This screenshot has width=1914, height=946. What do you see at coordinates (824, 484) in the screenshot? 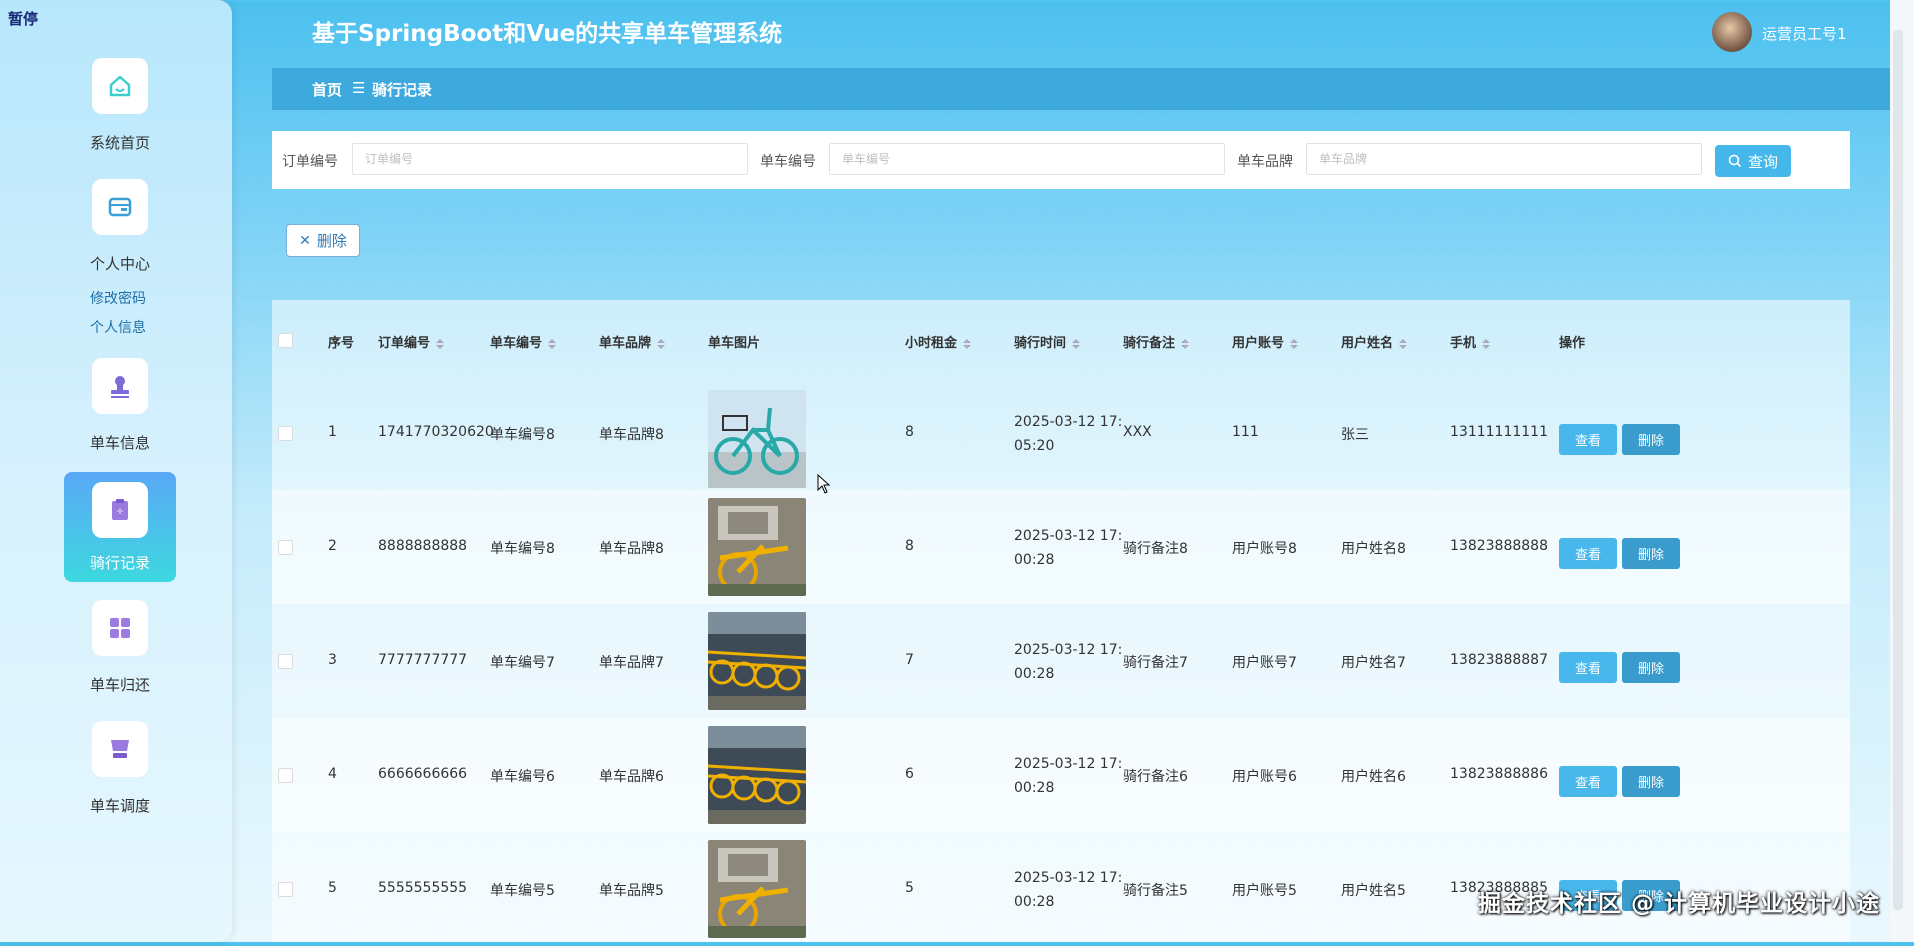
I see `mouse-cursor-icon` at bounding box center [824, 484].